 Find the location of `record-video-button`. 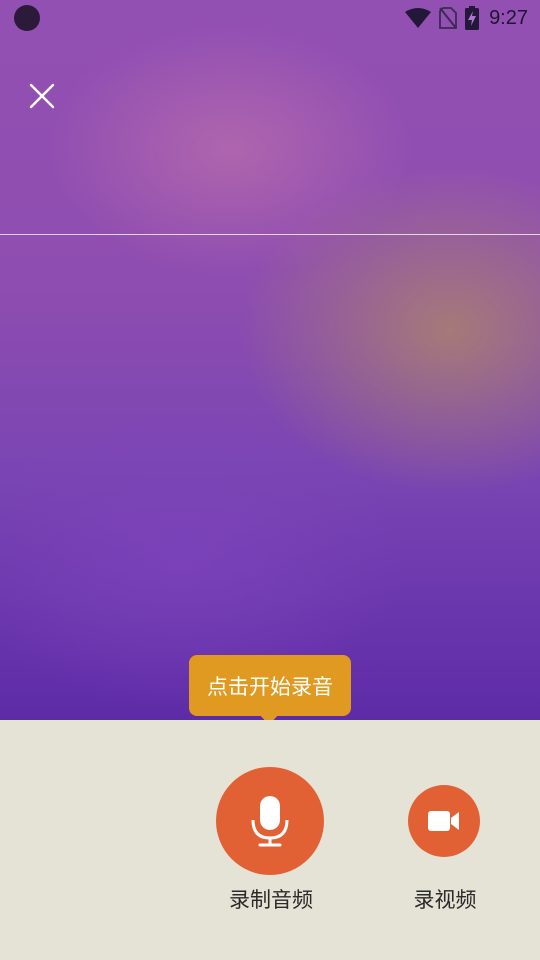

record-video-button is located at coordinates (444, 821).